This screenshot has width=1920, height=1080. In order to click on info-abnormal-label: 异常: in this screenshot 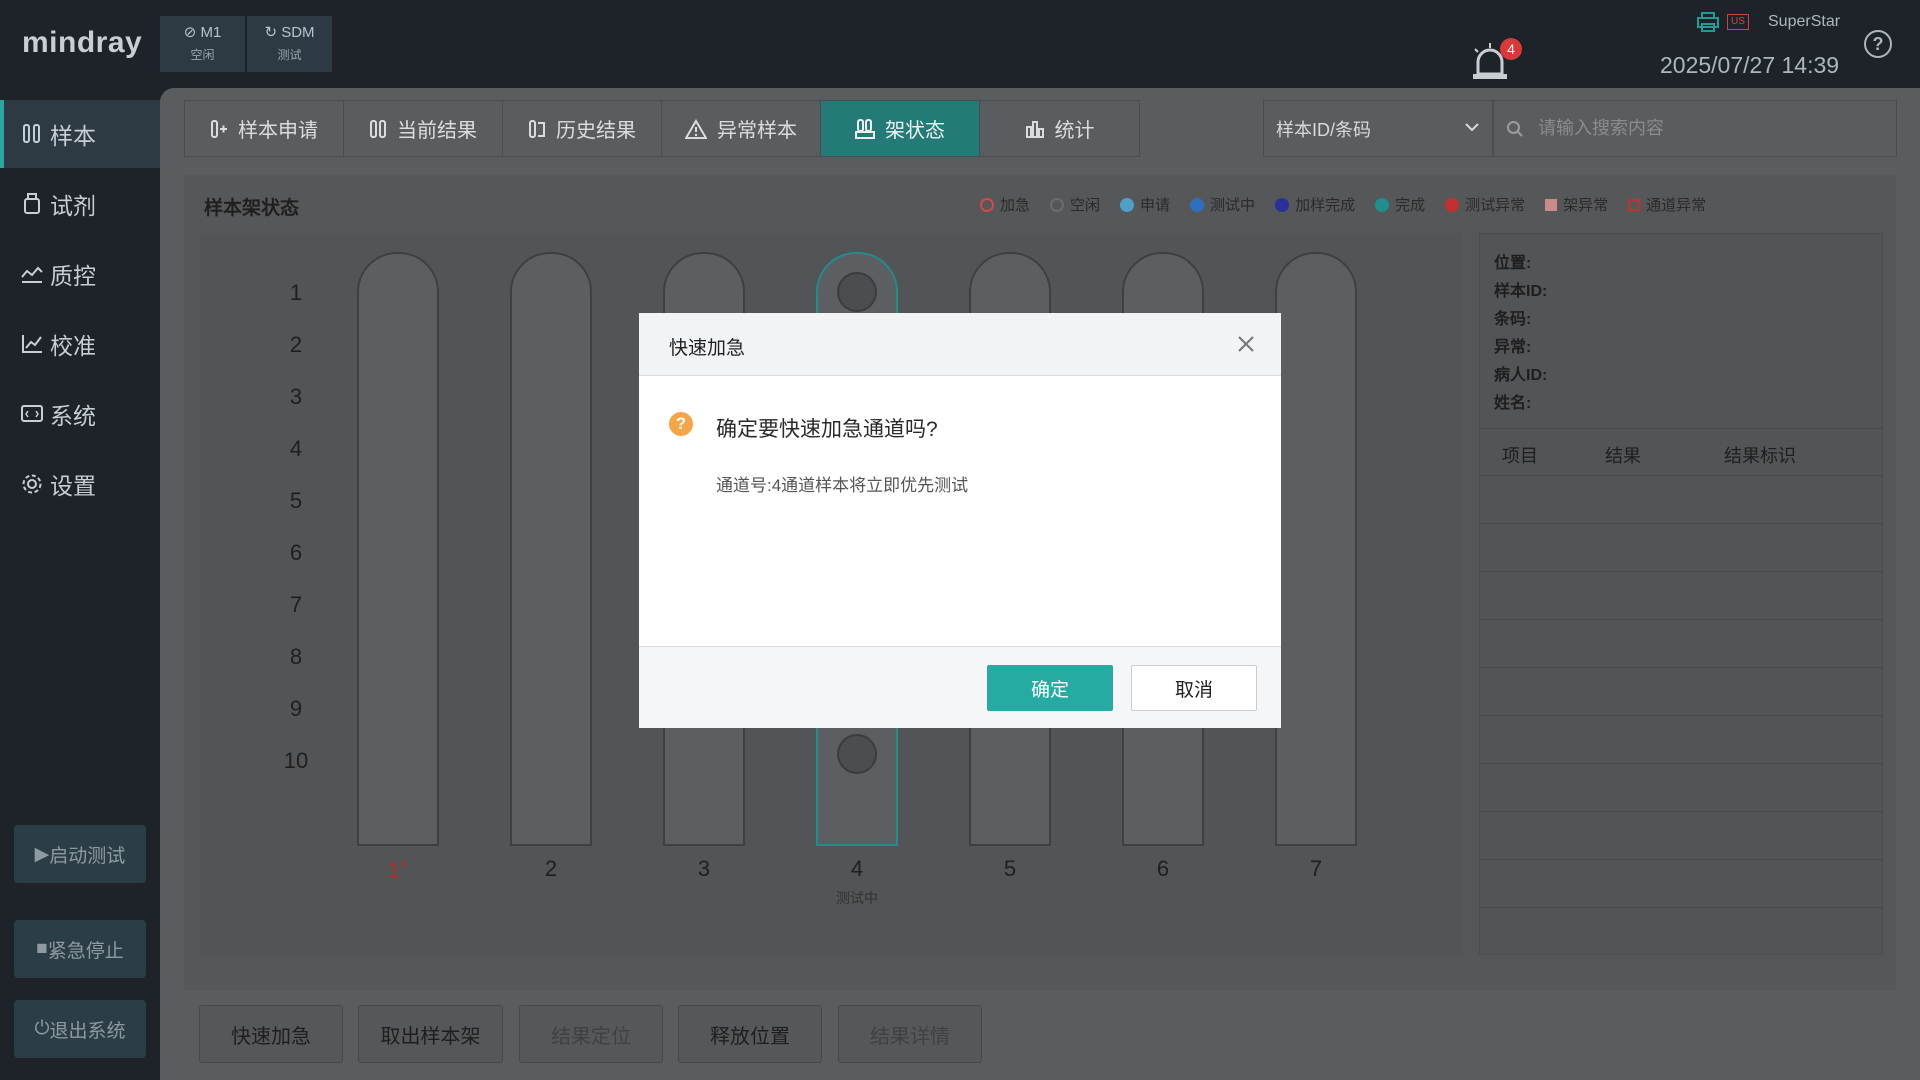, I will do `click(1513, 347)`.